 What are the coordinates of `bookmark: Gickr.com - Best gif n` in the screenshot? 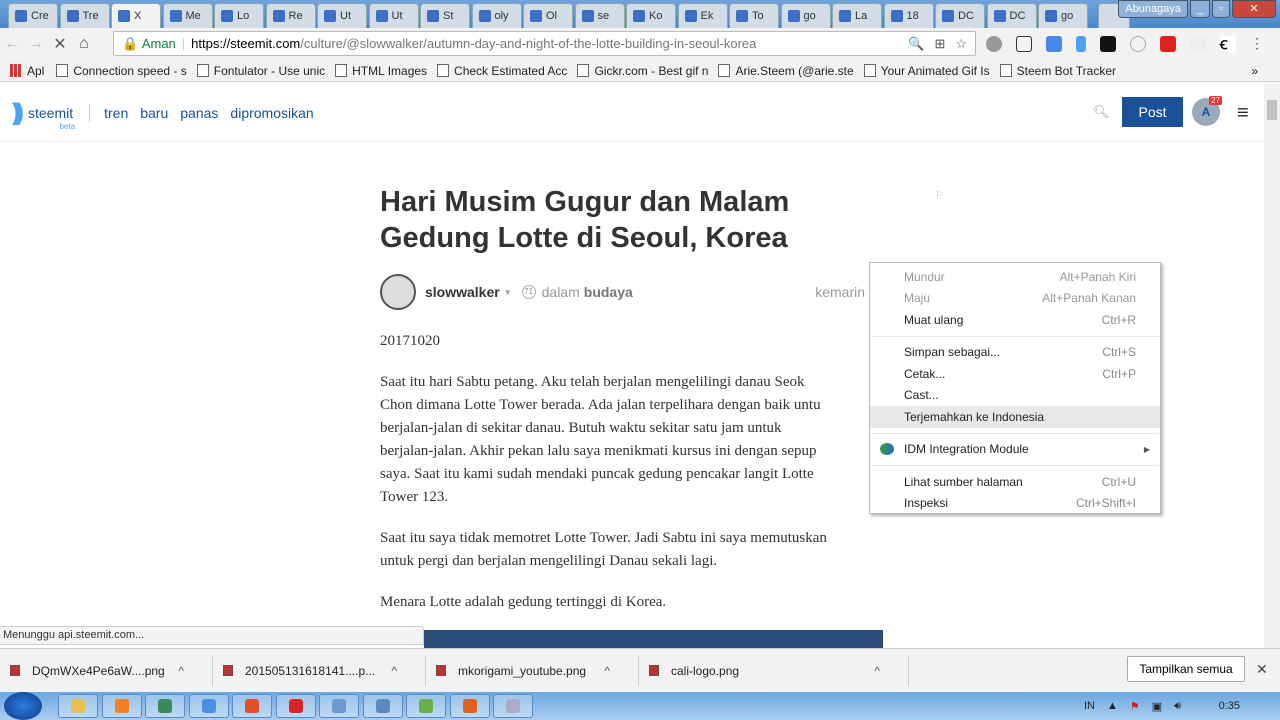 It's located at (642, 71).